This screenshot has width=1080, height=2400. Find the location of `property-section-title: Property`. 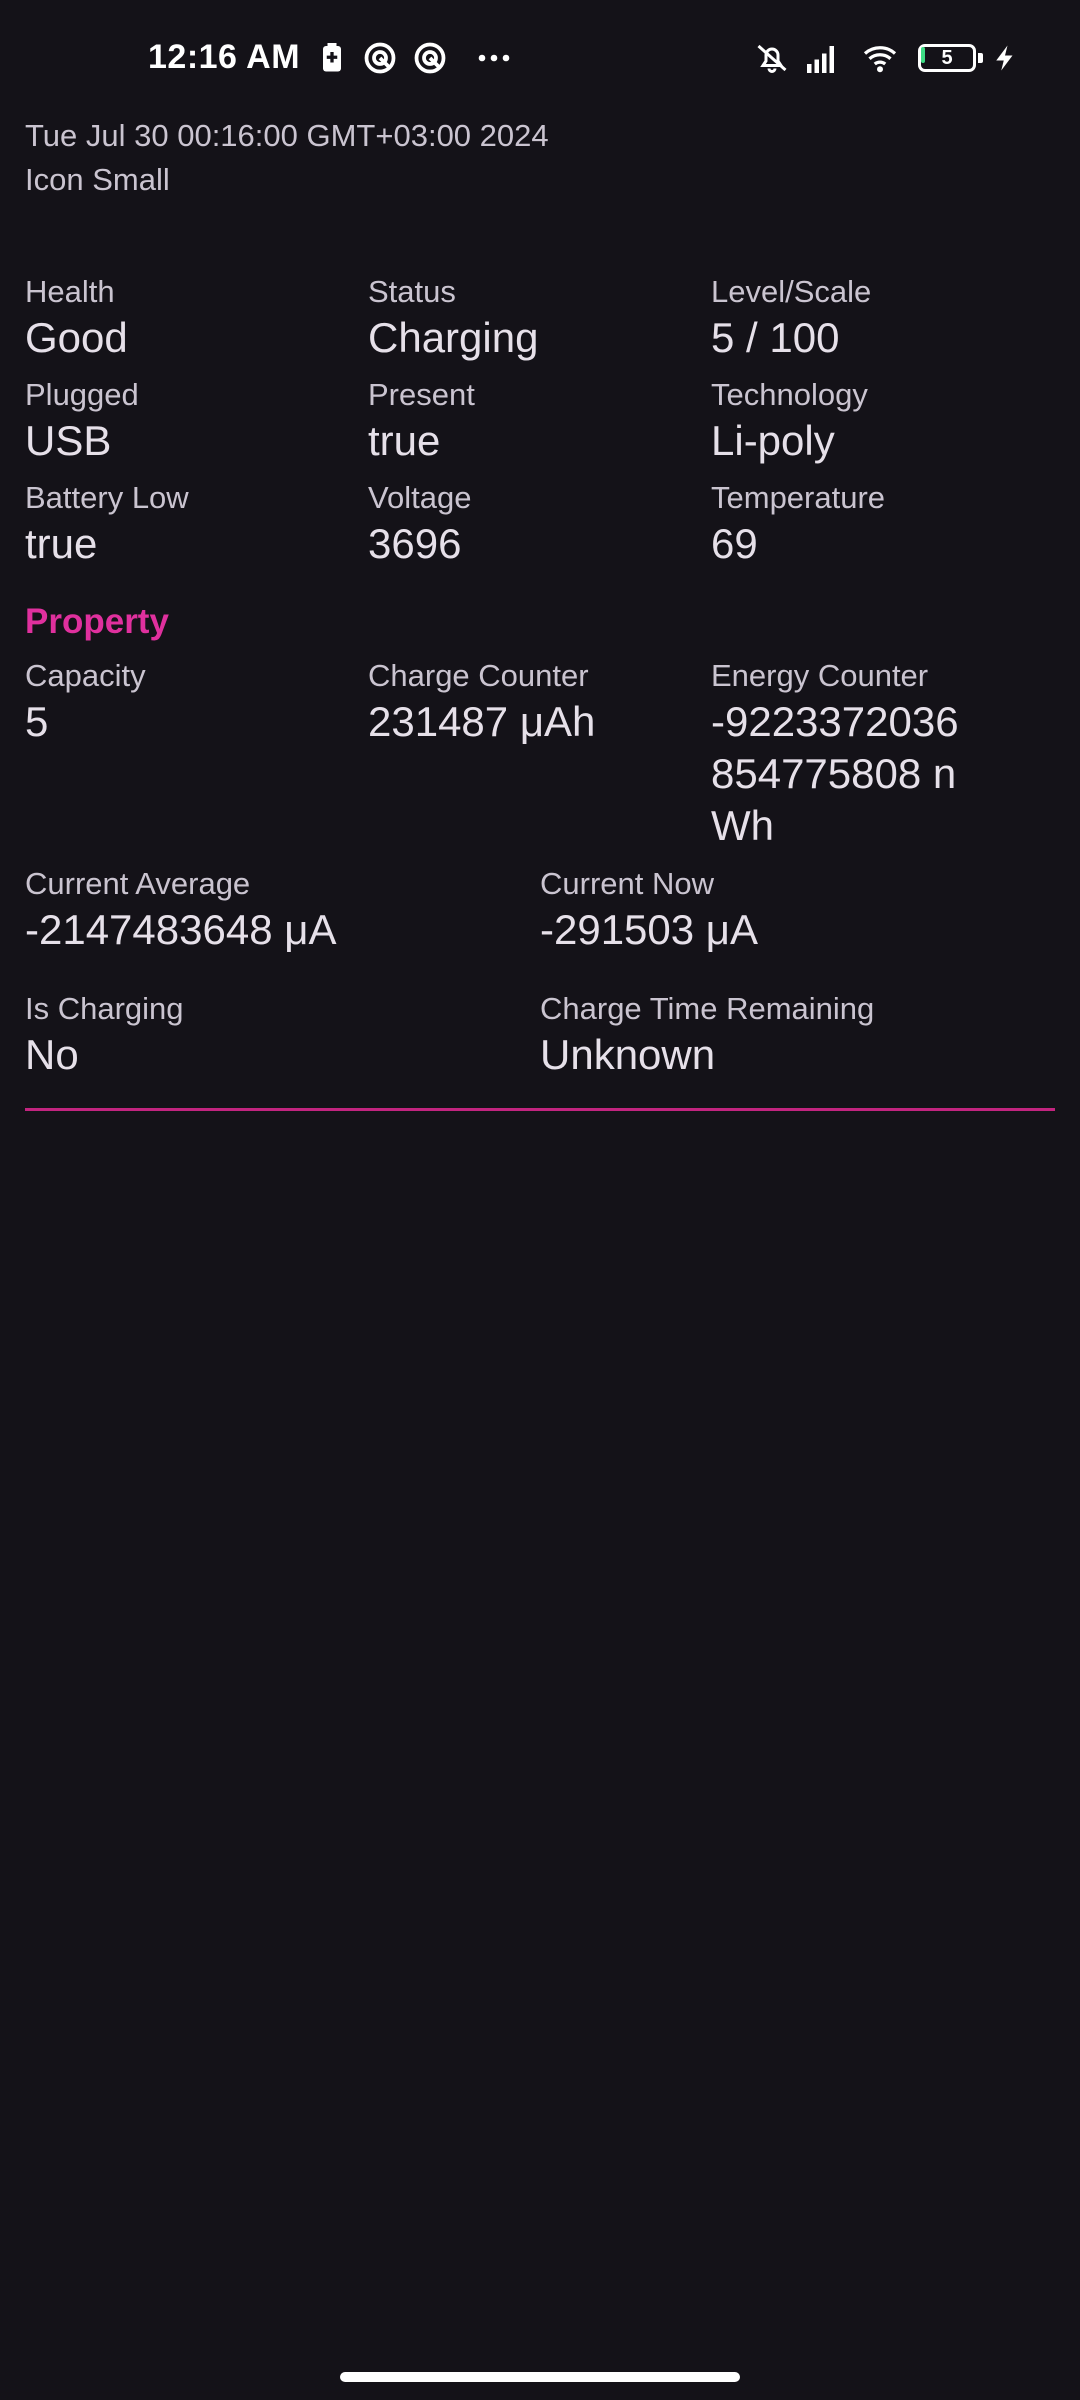

property-section-title: Property is located at coordinates (97, 621).